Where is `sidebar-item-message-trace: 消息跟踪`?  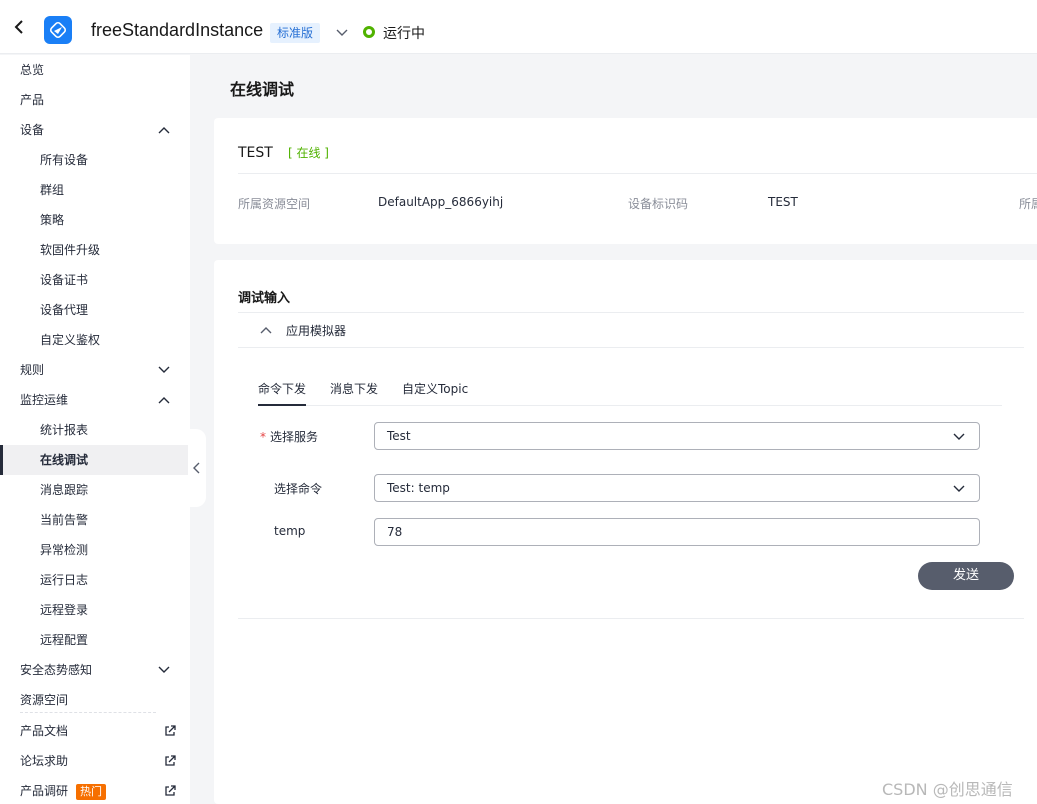 sidebar-item-message-trace: 消息跟踪 is located at coordinates (94, 490).